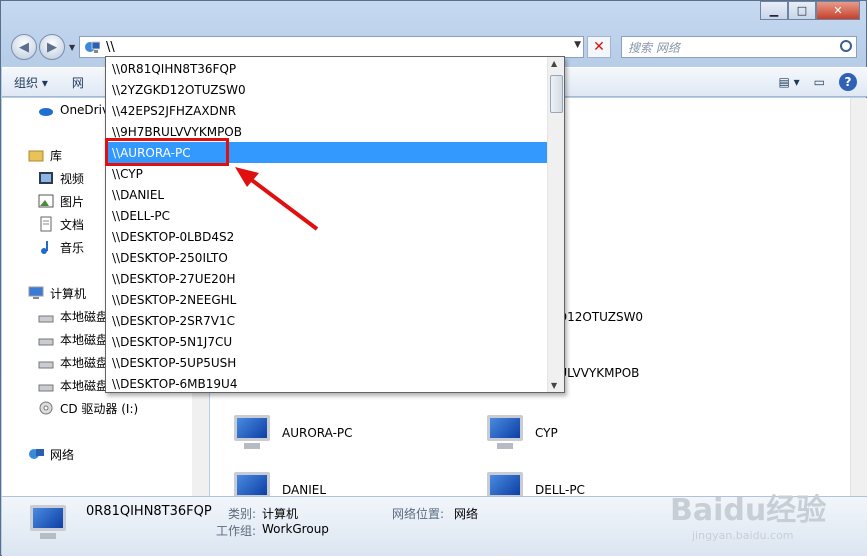 The width and height of the screenshot is (867, 557). I want to click on arrow-annotation, so click(277, 199).